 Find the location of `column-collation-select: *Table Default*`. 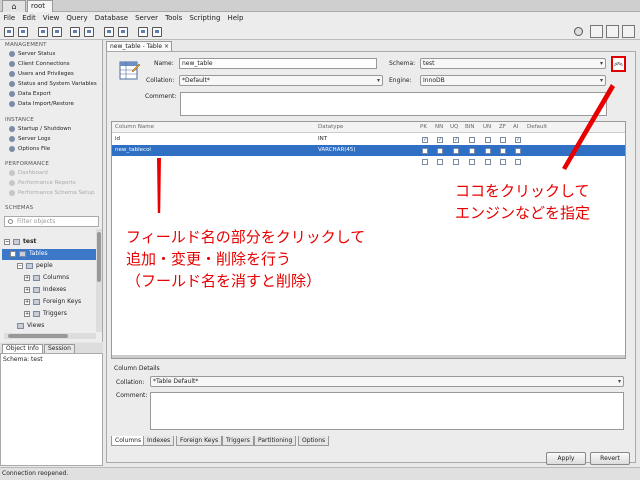

column-collation-select: *Table Default* is located at coordinates (387, 381).